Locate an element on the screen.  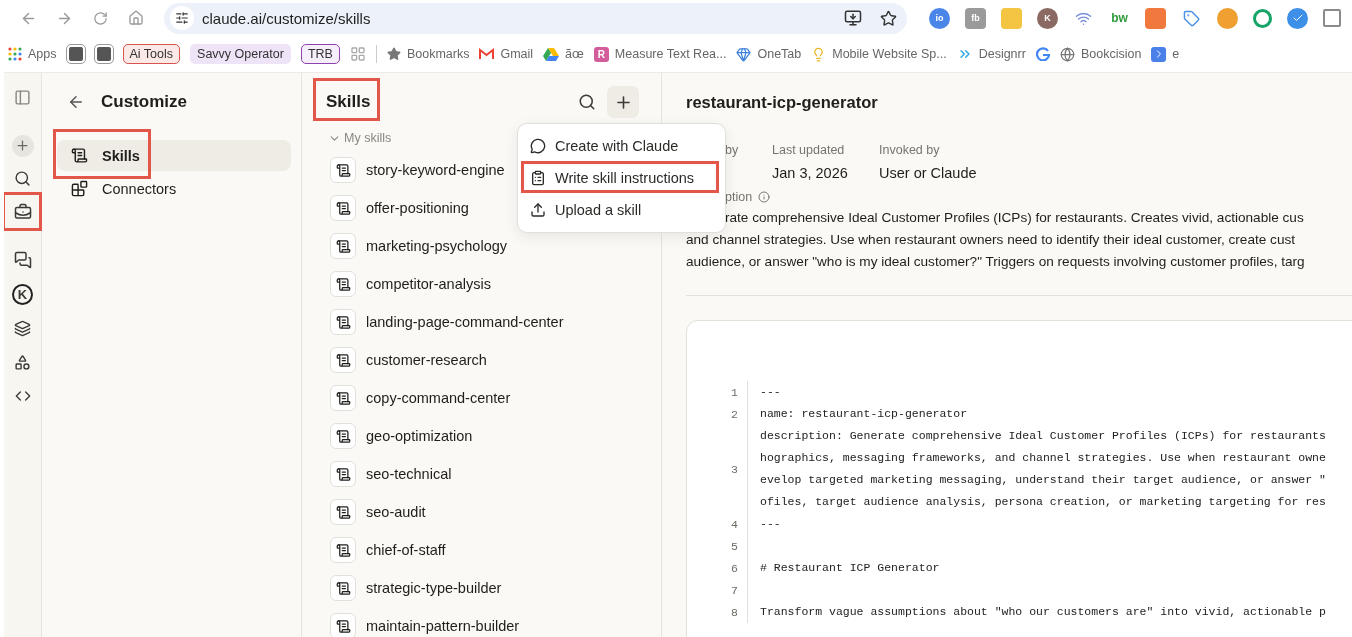
line-number: 4 is located at coordinates (734, 524).